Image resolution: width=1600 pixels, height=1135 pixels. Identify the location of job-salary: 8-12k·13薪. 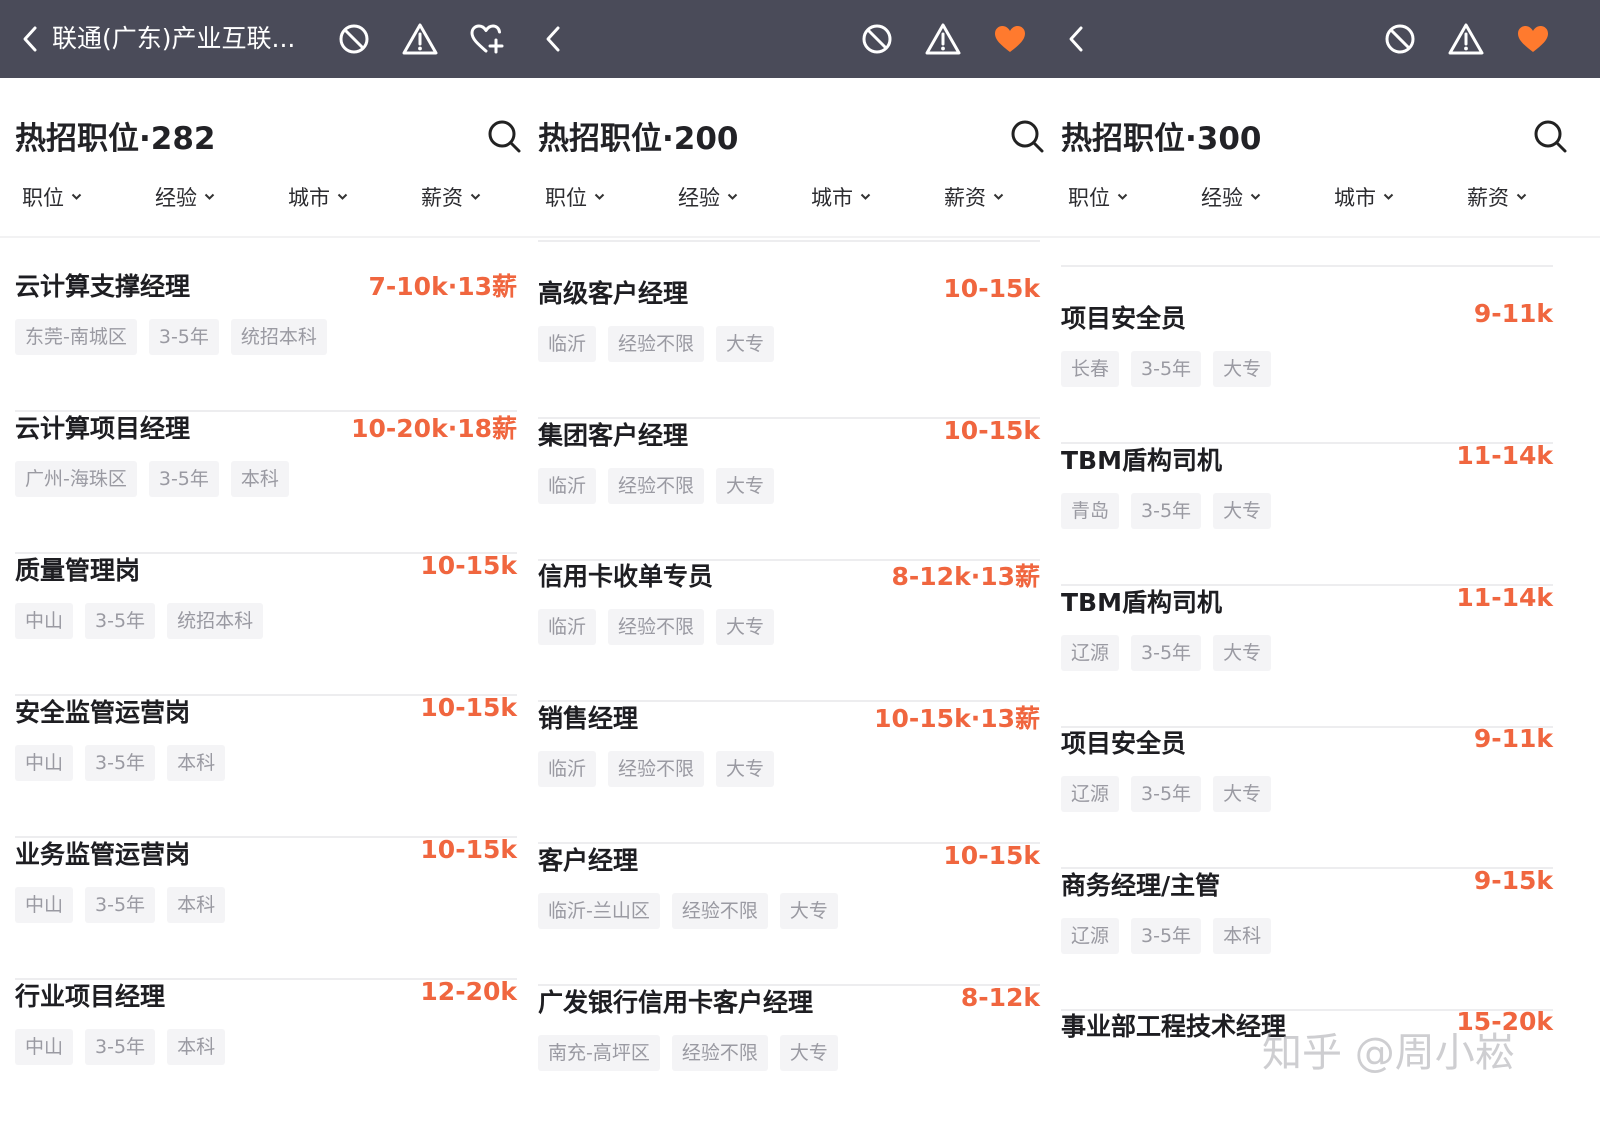
(965, 576).